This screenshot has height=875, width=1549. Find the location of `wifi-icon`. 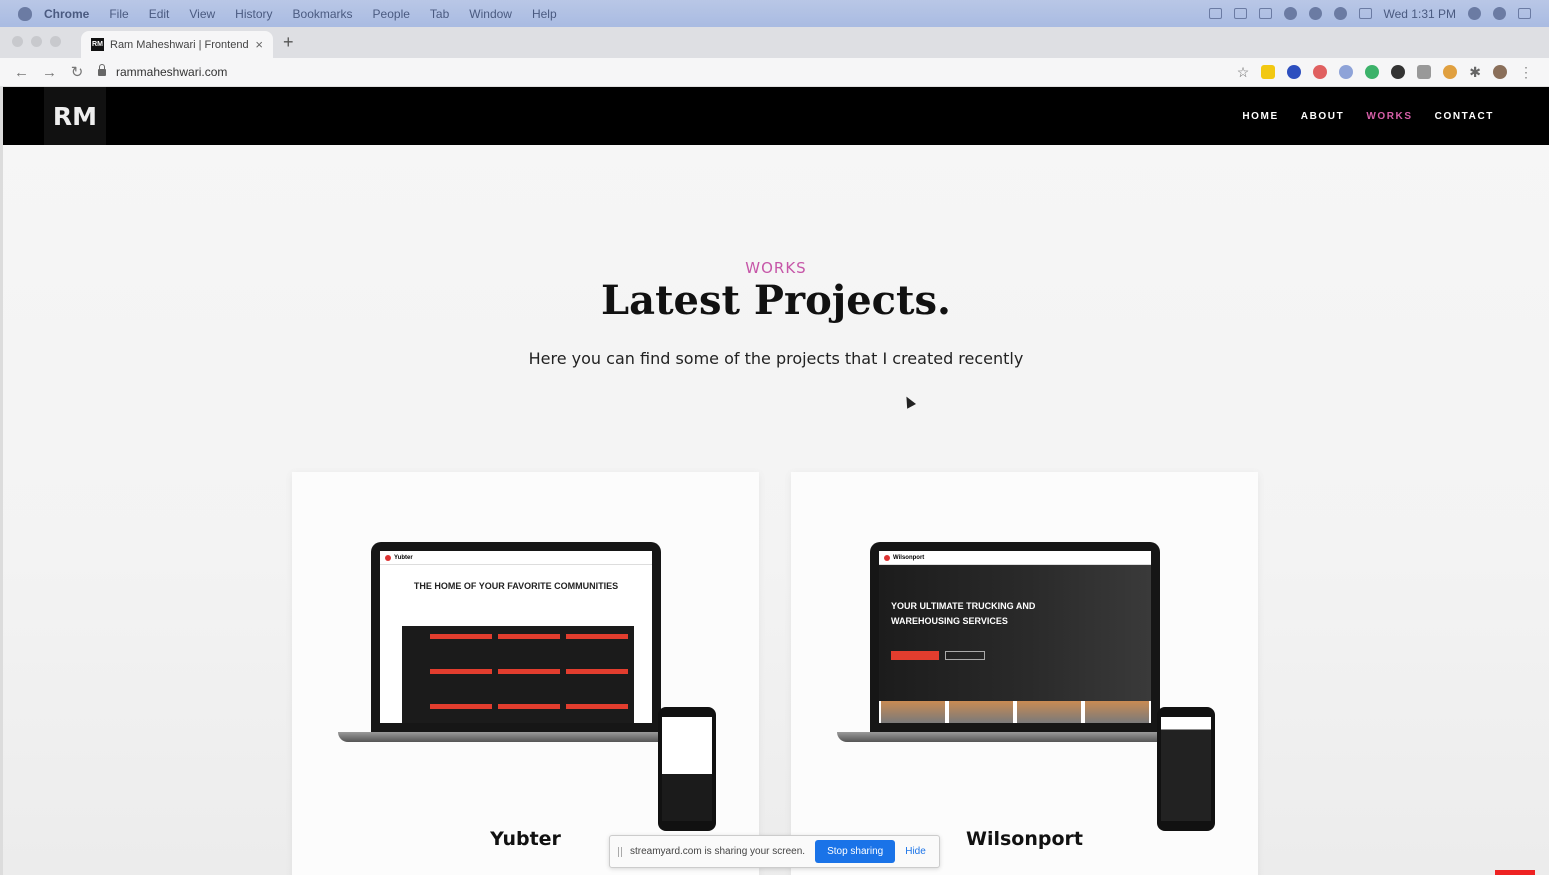

wifi-icon is located at coordinates (1315, 13).